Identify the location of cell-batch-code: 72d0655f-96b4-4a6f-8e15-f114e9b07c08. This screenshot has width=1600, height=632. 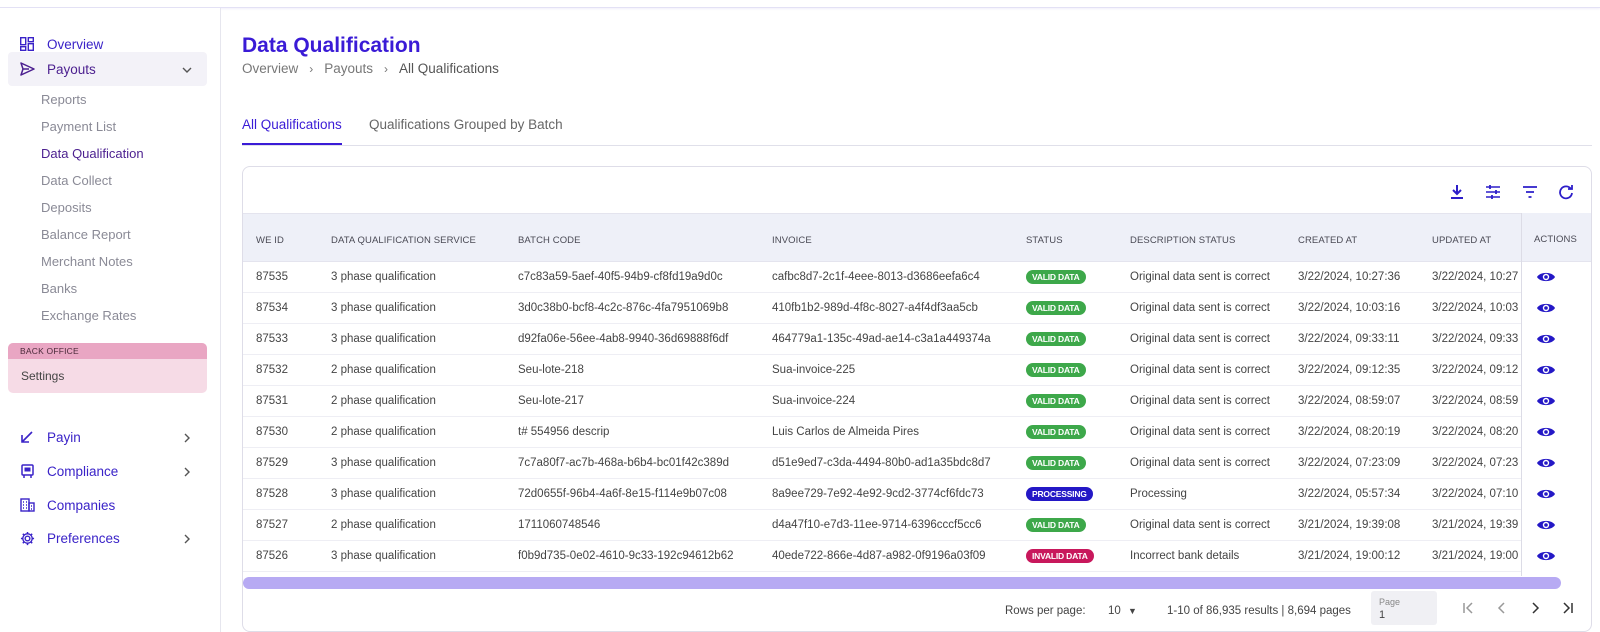
(622, 494).